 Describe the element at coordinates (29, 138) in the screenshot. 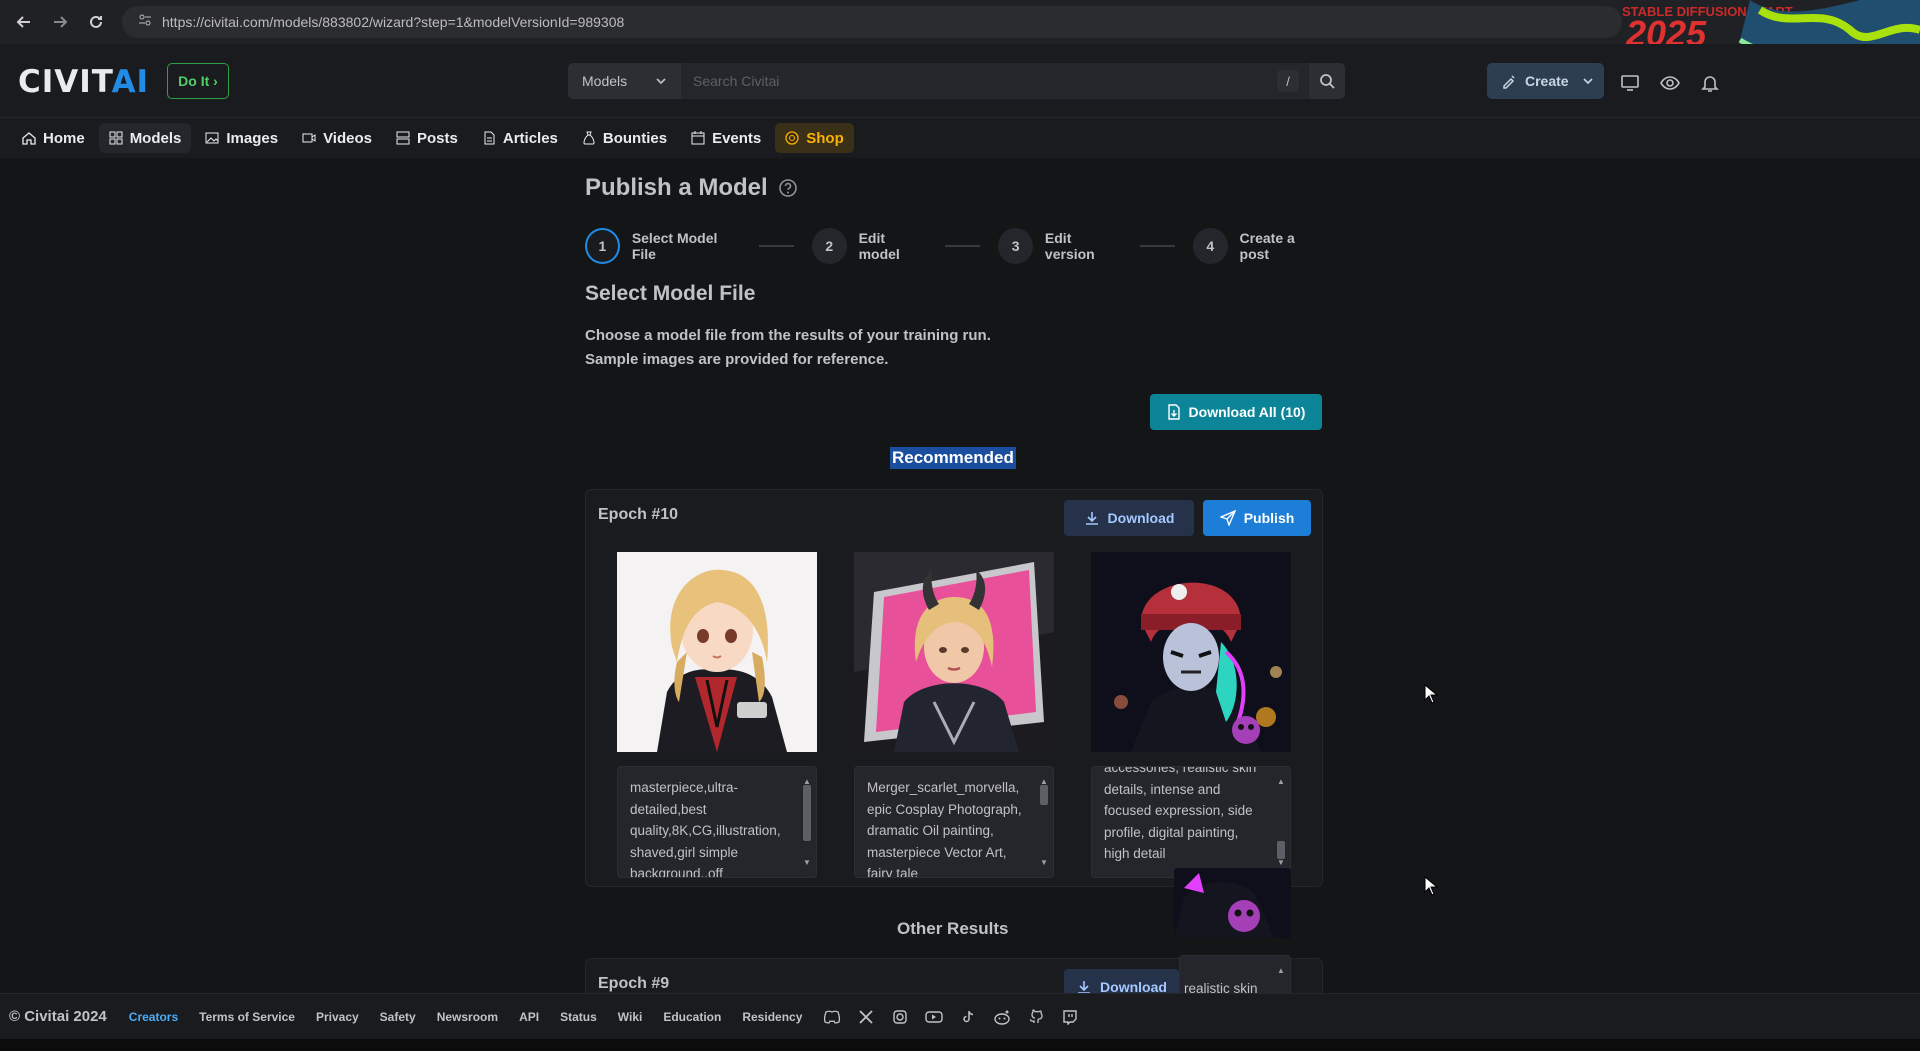

I see `home-icon` at that location.